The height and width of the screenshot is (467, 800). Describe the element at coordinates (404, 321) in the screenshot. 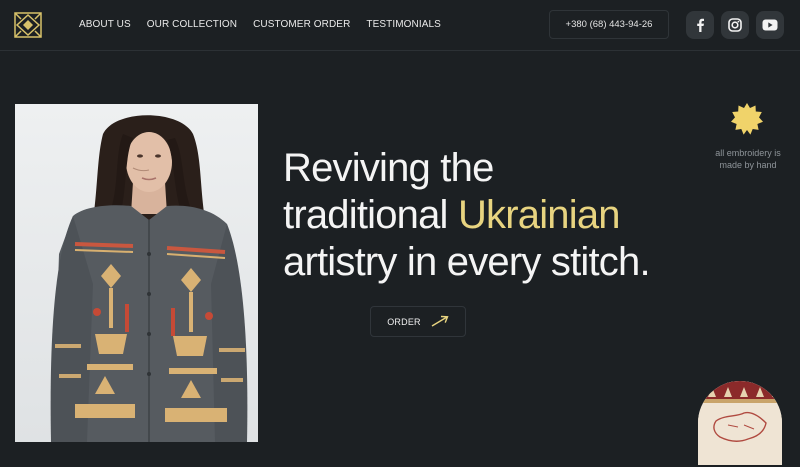

I see `order-button-label: ORDER` at that location.